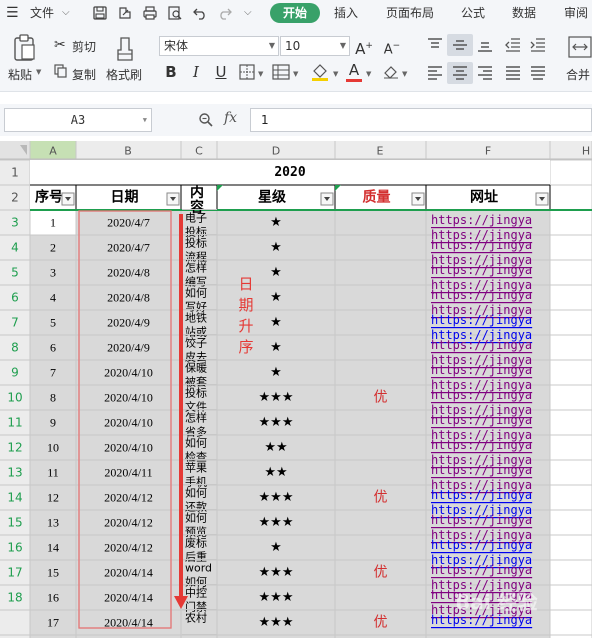 The height and width of the screenshot is (638, 592). What do you see at coordinates (247, 72) in the screenshot?
I see `border-icon` at bounding box center [247, 72].